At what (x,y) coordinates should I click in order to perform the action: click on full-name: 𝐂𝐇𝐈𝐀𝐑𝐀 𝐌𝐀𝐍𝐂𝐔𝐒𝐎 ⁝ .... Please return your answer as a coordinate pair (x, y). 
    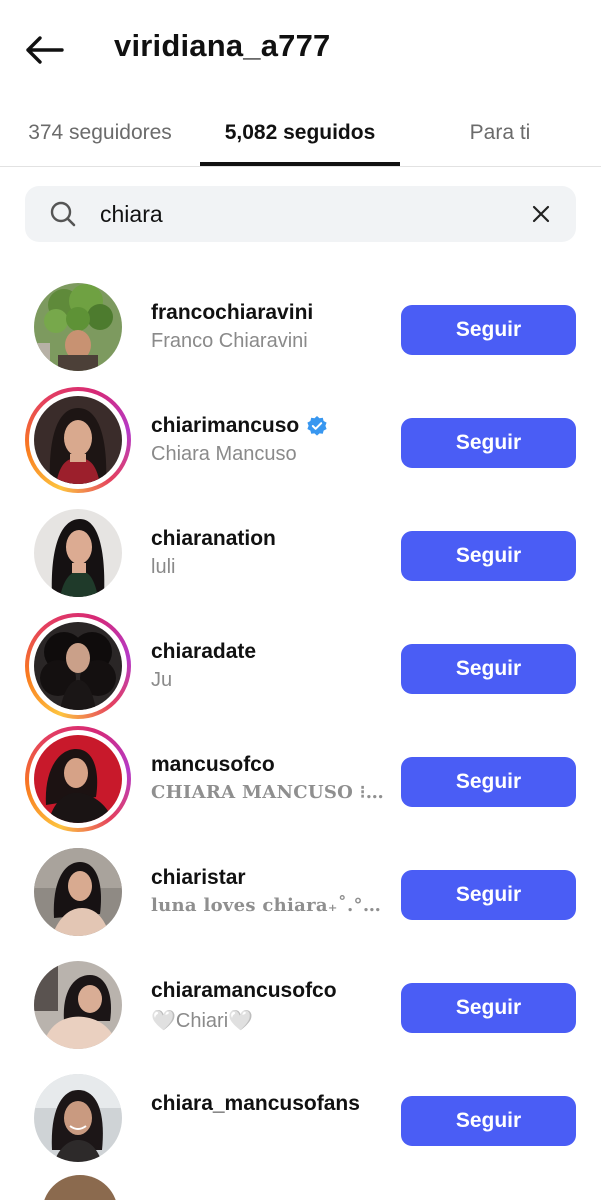
    Looking at the image, I should click on (268, 792).